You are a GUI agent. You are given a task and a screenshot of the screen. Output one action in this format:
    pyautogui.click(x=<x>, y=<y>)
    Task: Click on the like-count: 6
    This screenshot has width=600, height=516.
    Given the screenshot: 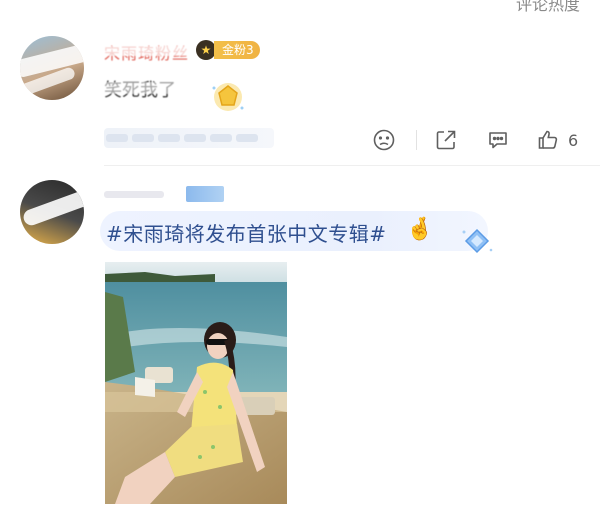 What is the action you would take?
    pyautogui.click(x=573, y=140)
    